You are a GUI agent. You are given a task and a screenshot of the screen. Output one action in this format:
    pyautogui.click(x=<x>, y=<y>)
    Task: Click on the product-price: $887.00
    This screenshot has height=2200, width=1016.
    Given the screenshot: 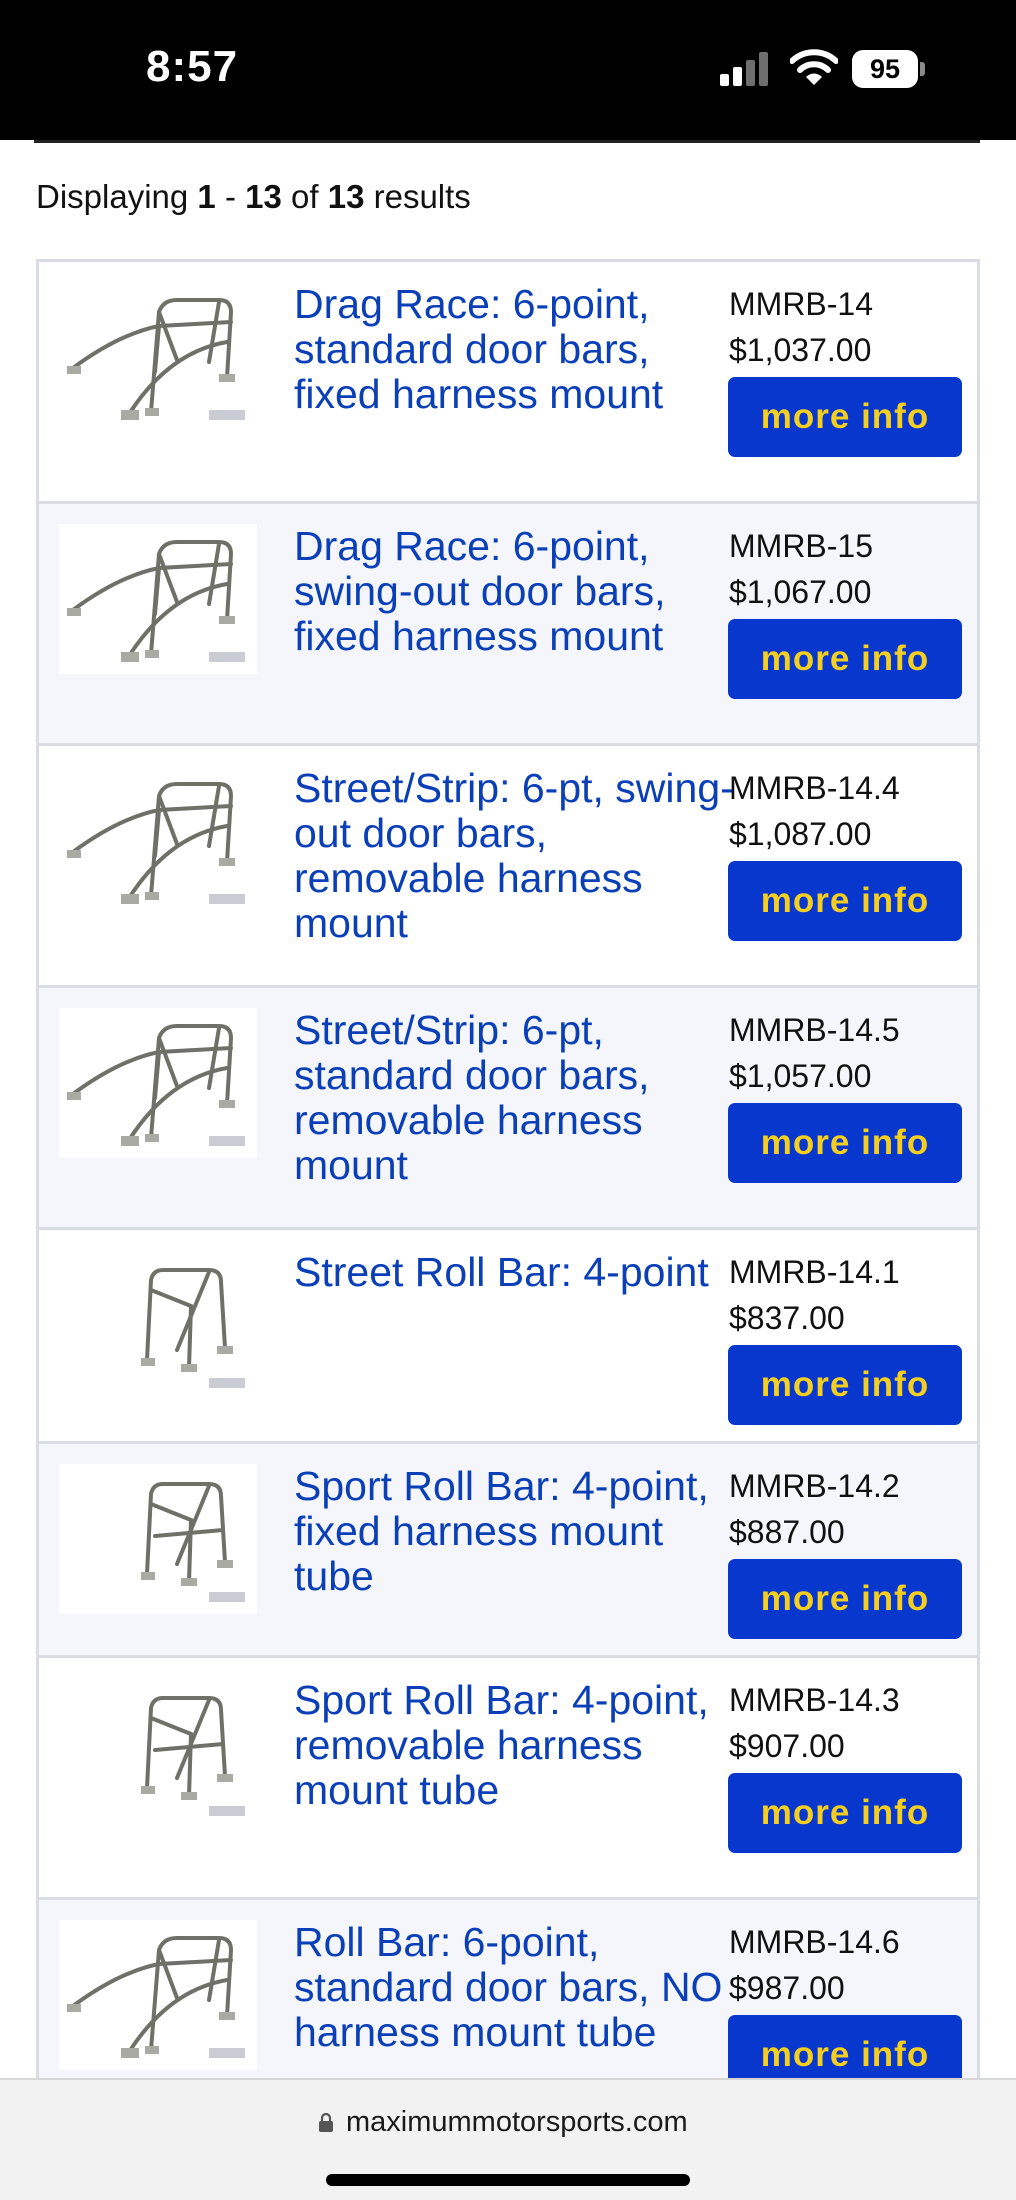 What is the action you would take?
    pyautogui.click(x=787, y=1532)
    